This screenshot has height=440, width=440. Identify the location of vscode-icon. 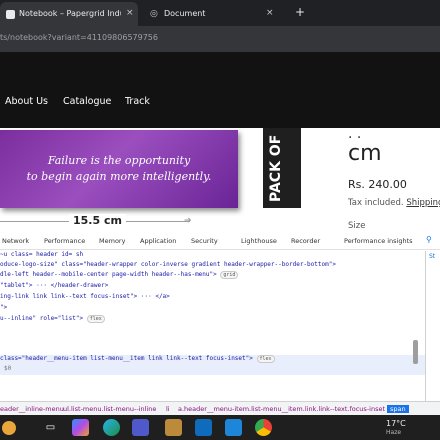
(233, 427).